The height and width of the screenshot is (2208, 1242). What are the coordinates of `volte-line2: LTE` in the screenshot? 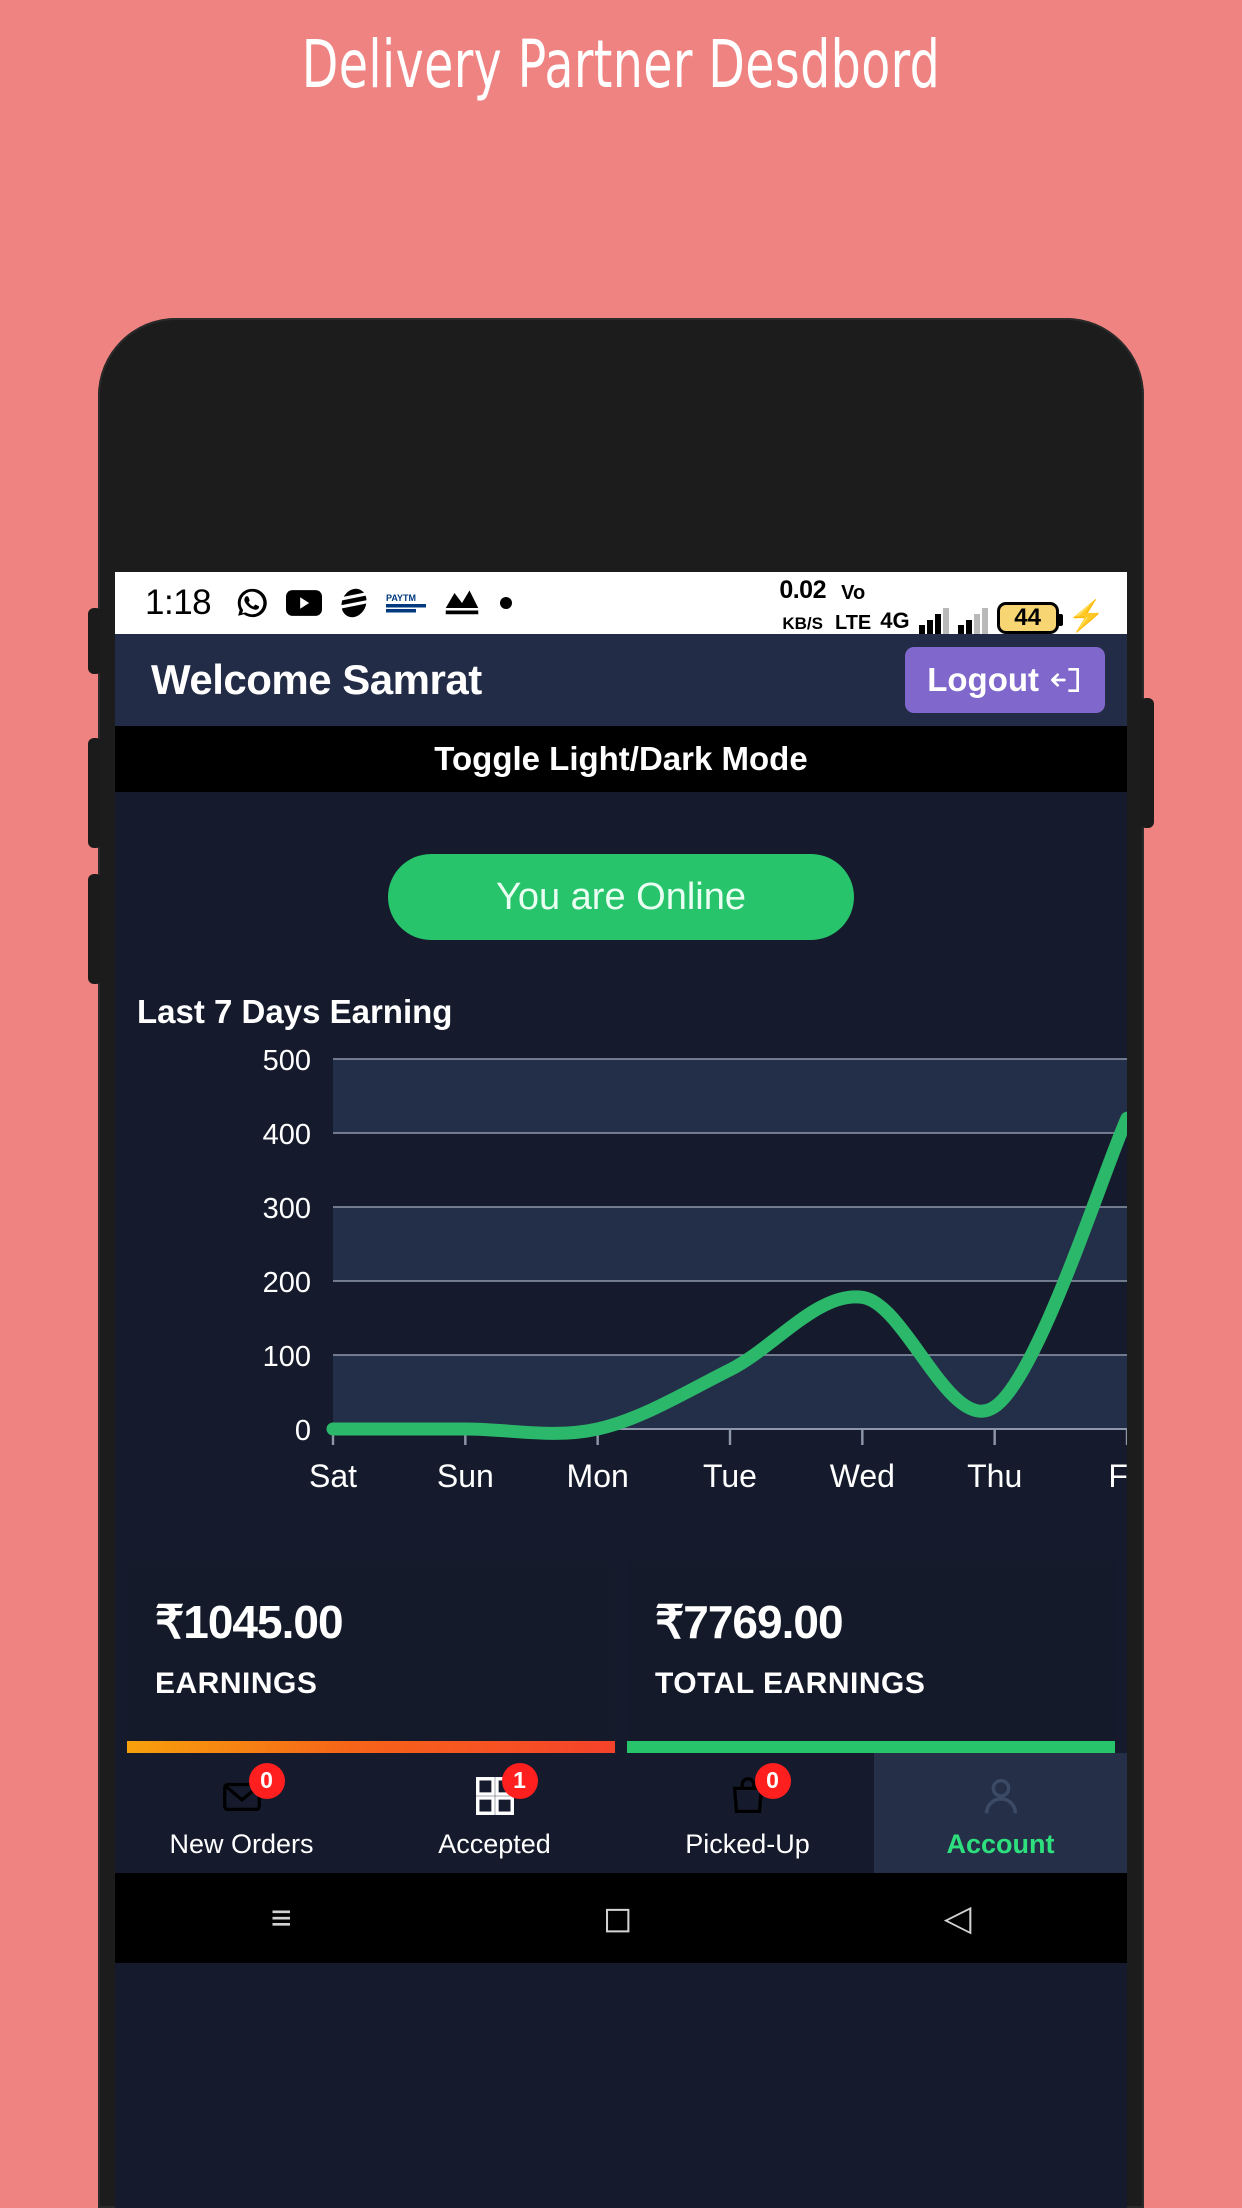 It's located at (853, 623).